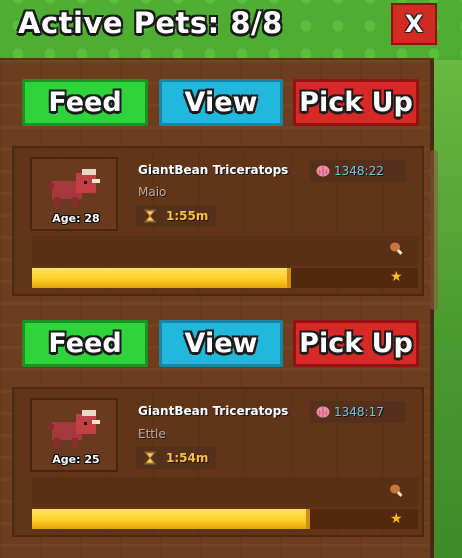  I want to click on bits-box: 1348:17, so click(358, 412).